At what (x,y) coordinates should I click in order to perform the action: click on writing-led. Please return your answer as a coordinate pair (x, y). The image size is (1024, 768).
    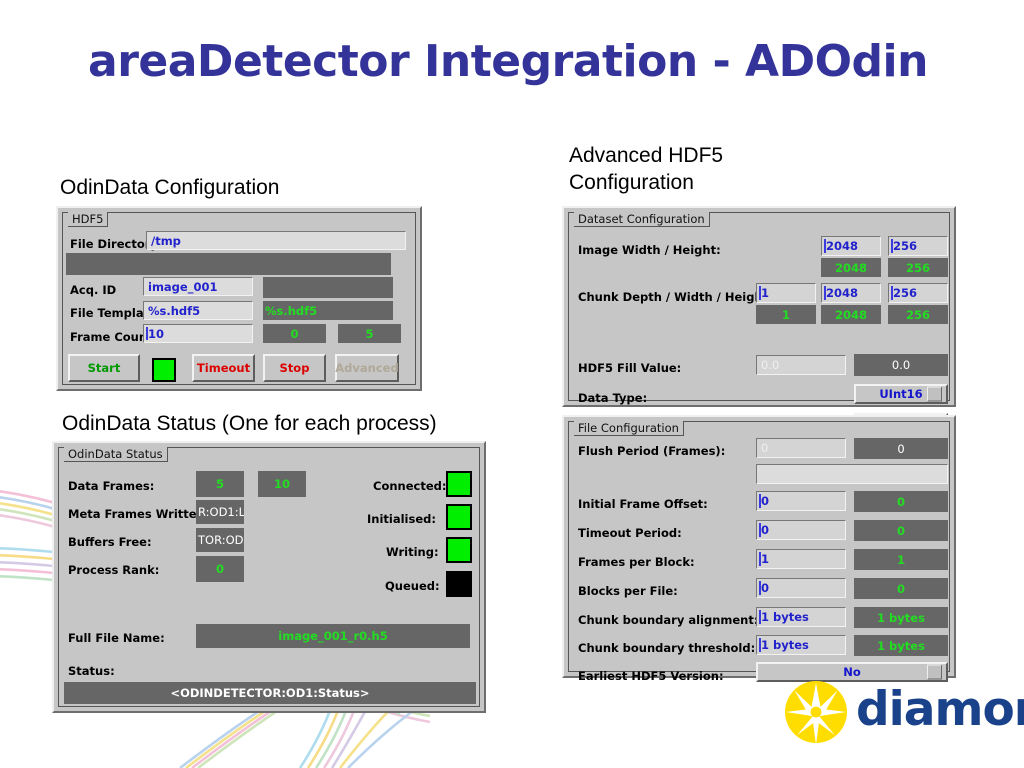
    Looking at the image, I should click on (459, 550).